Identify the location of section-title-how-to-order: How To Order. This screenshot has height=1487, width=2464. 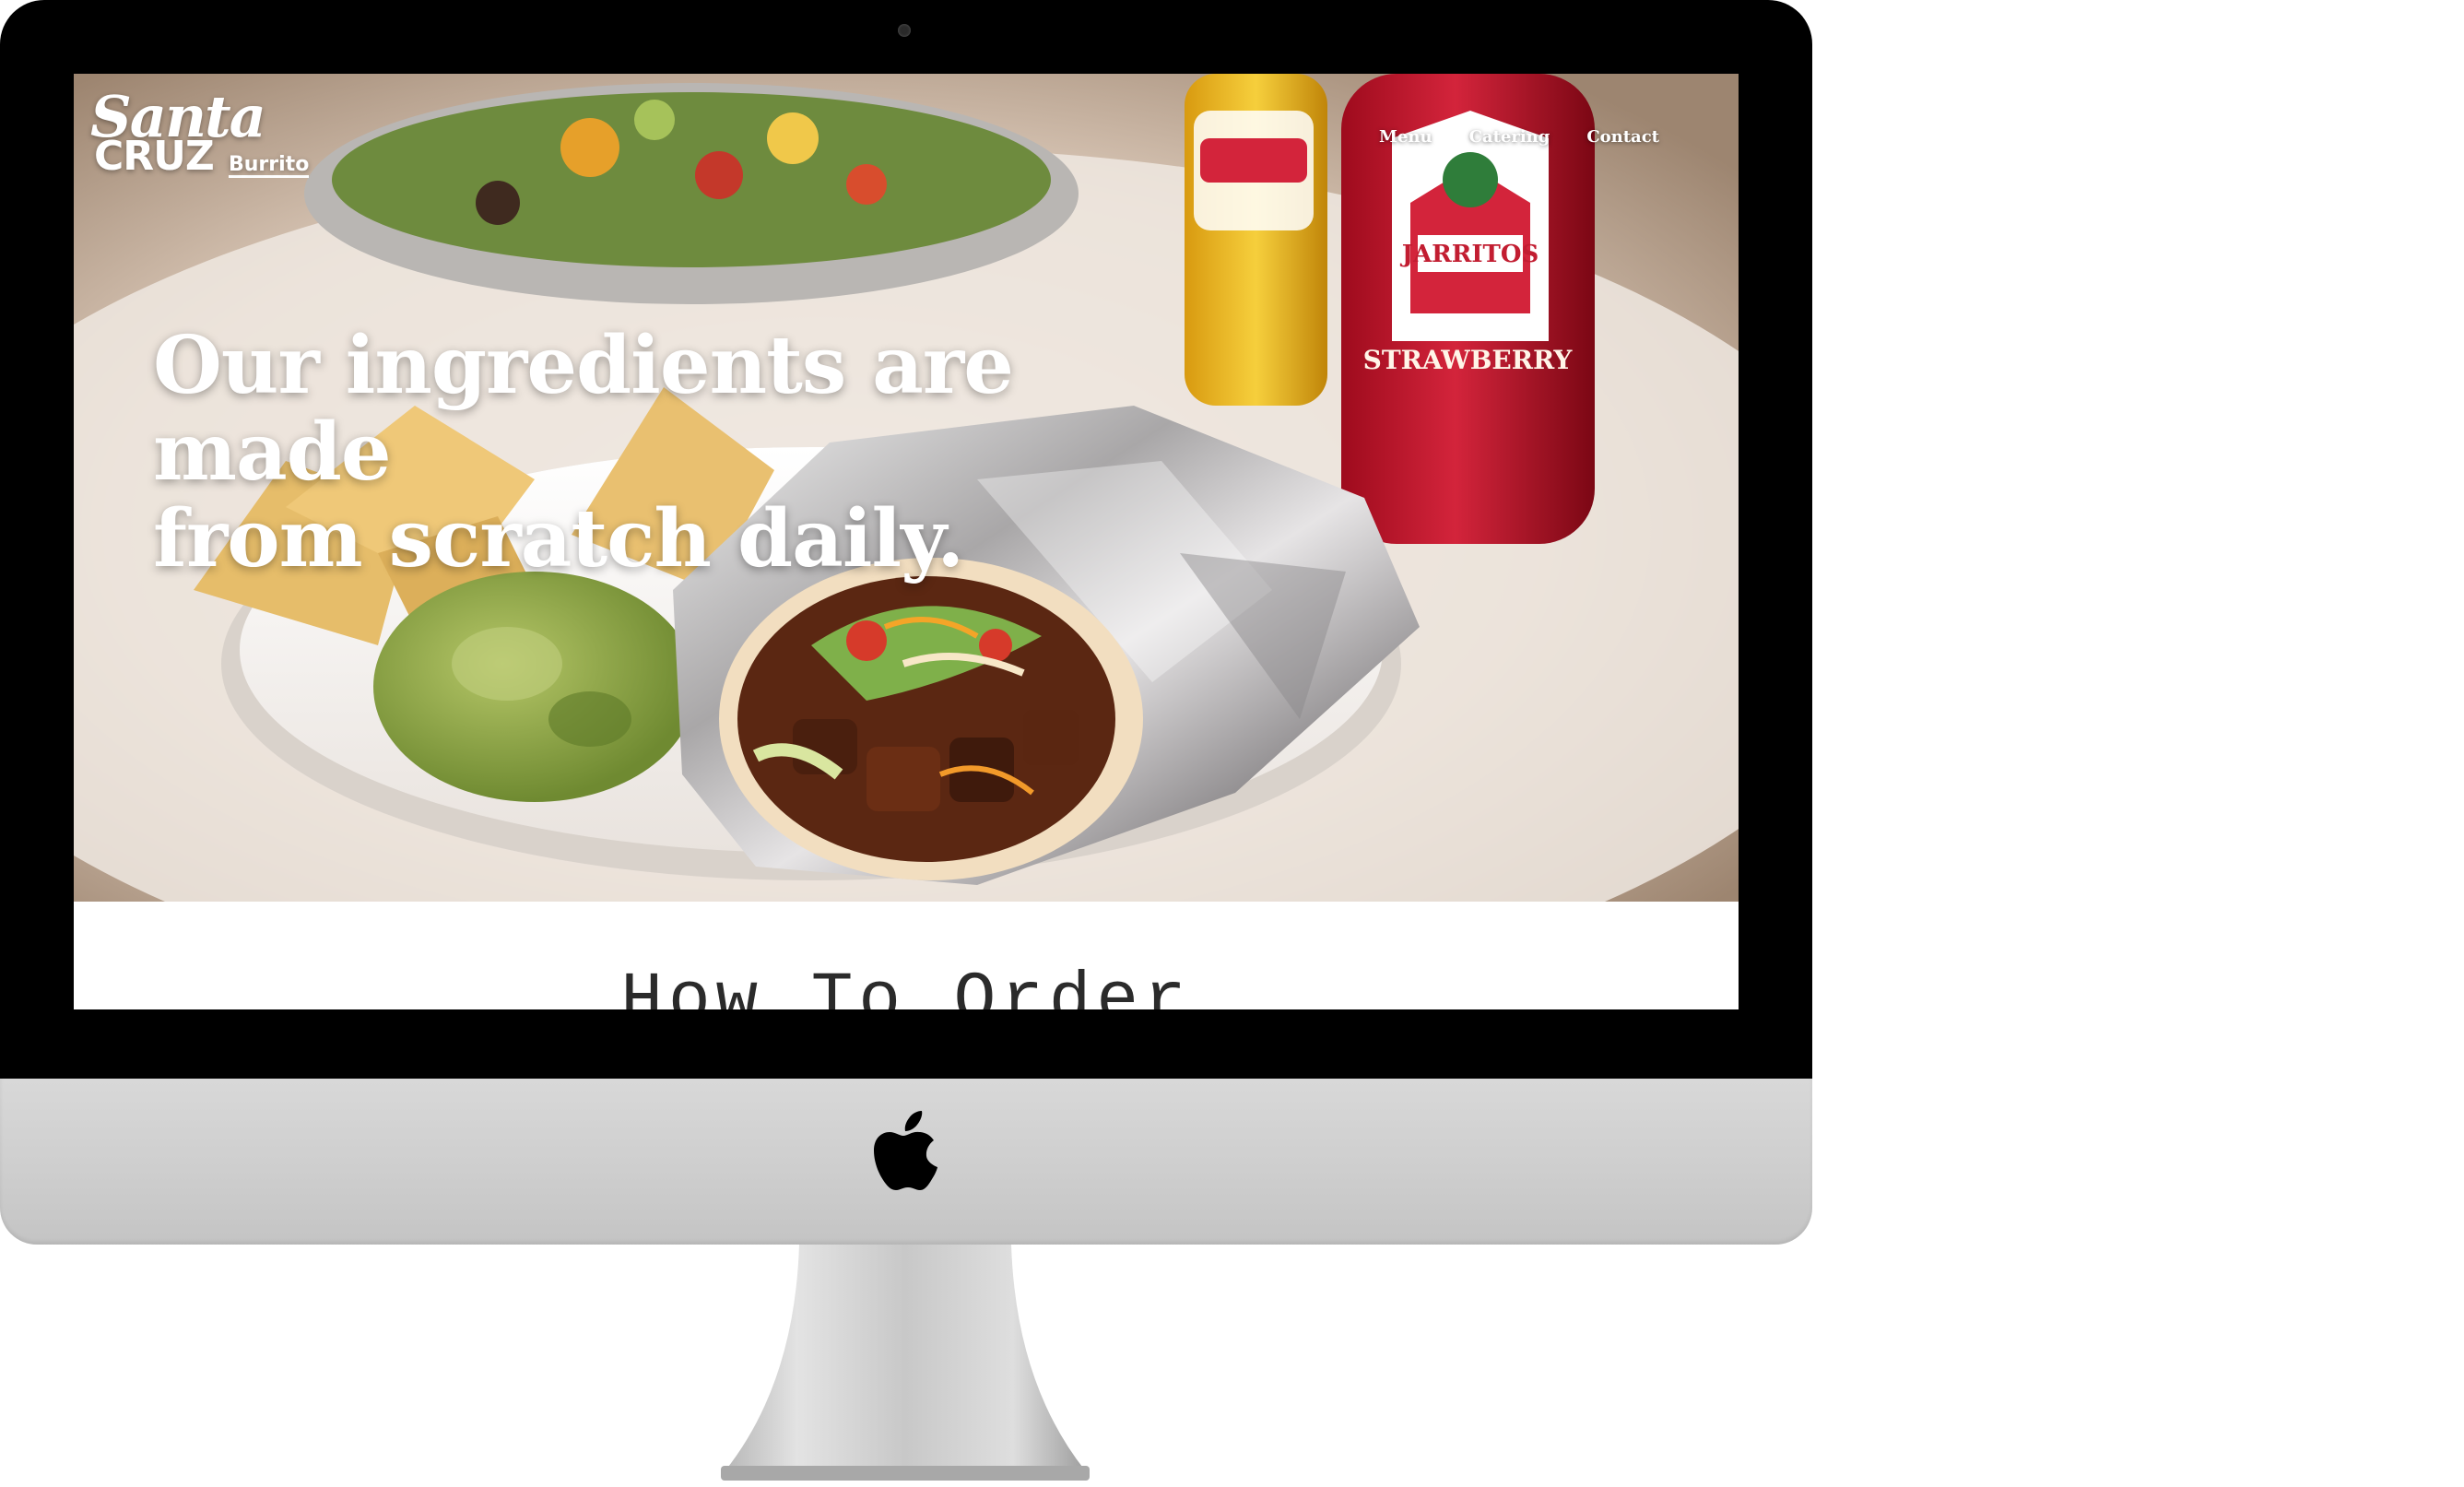
(906, 985).